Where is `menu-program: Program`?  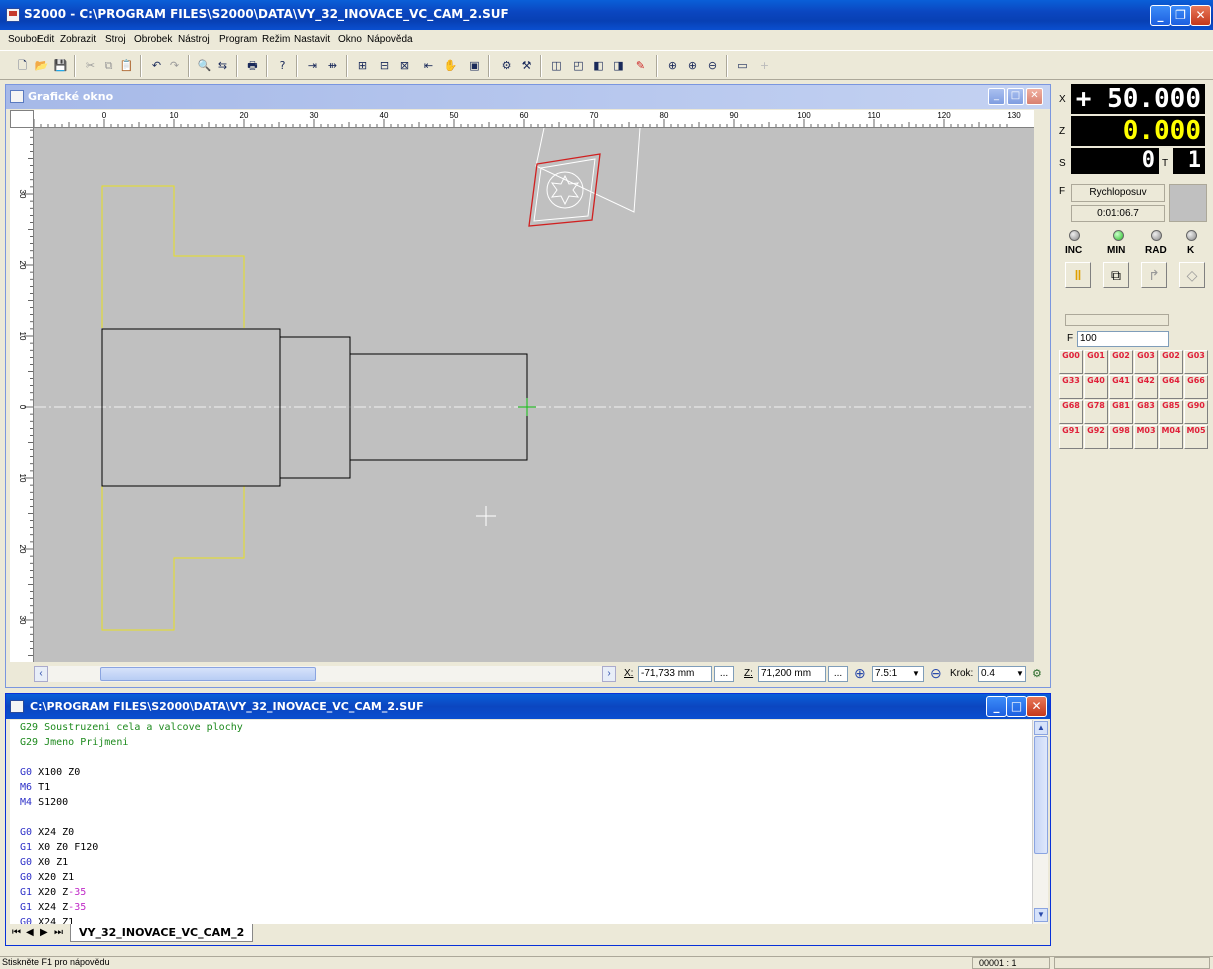 menu-program: Program is located at coordinates (238, 39).